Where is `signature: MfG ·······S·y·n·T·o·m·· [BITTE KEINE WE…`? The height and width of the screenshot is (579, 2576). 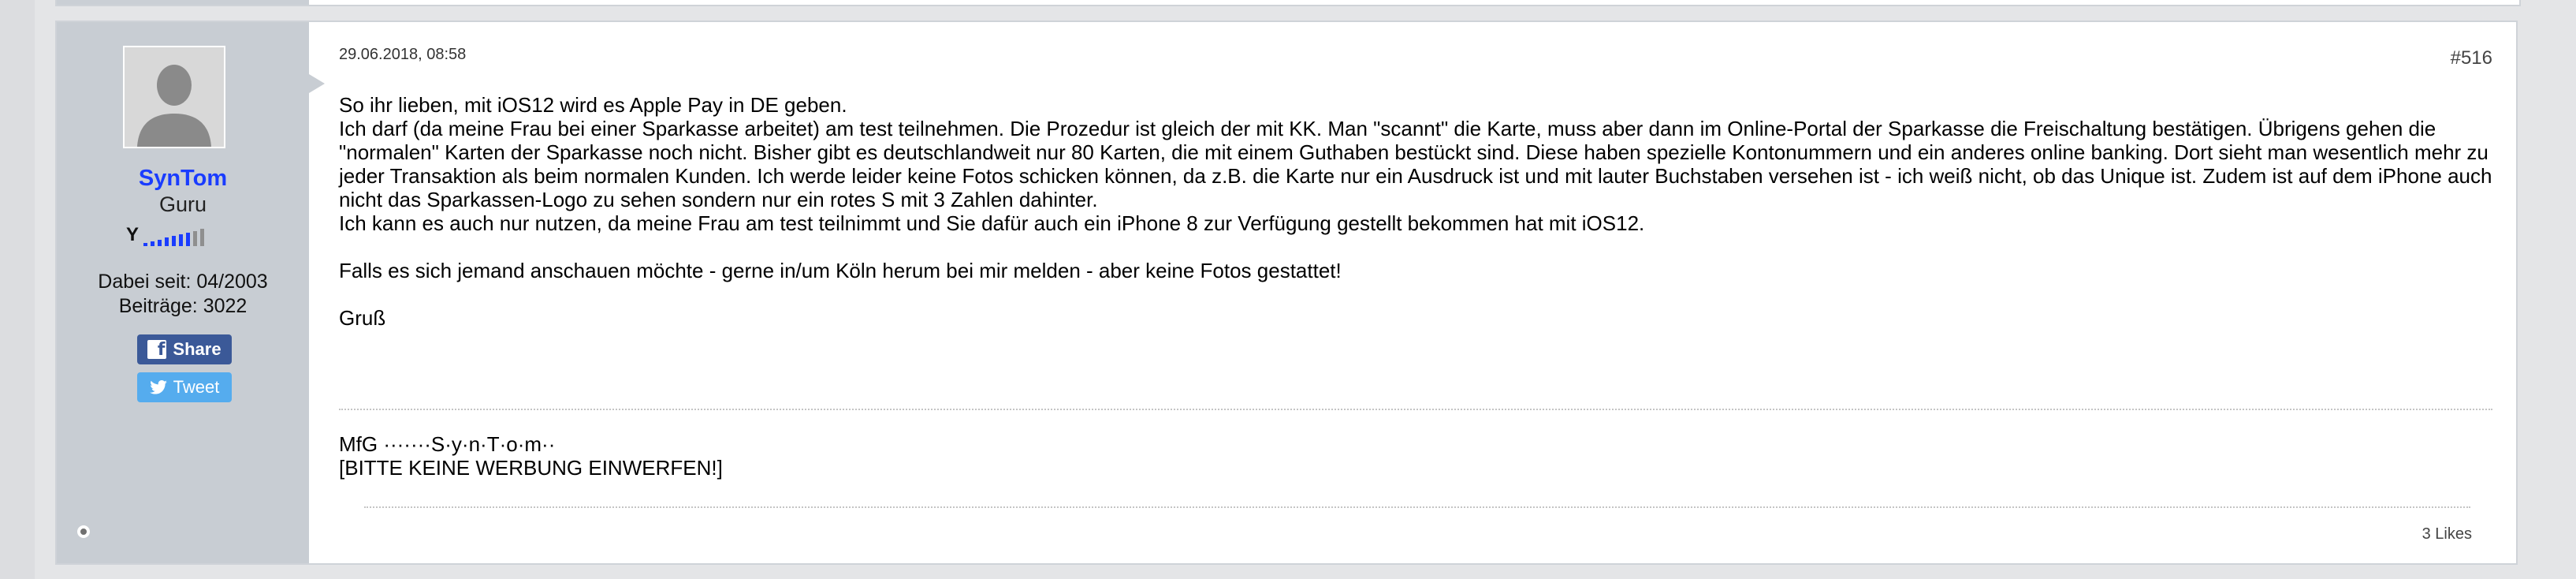
signature: MfG ·······S·y·n·T·o·m·· [BITTE KEINE WE… is located at coordinates (531, 456).